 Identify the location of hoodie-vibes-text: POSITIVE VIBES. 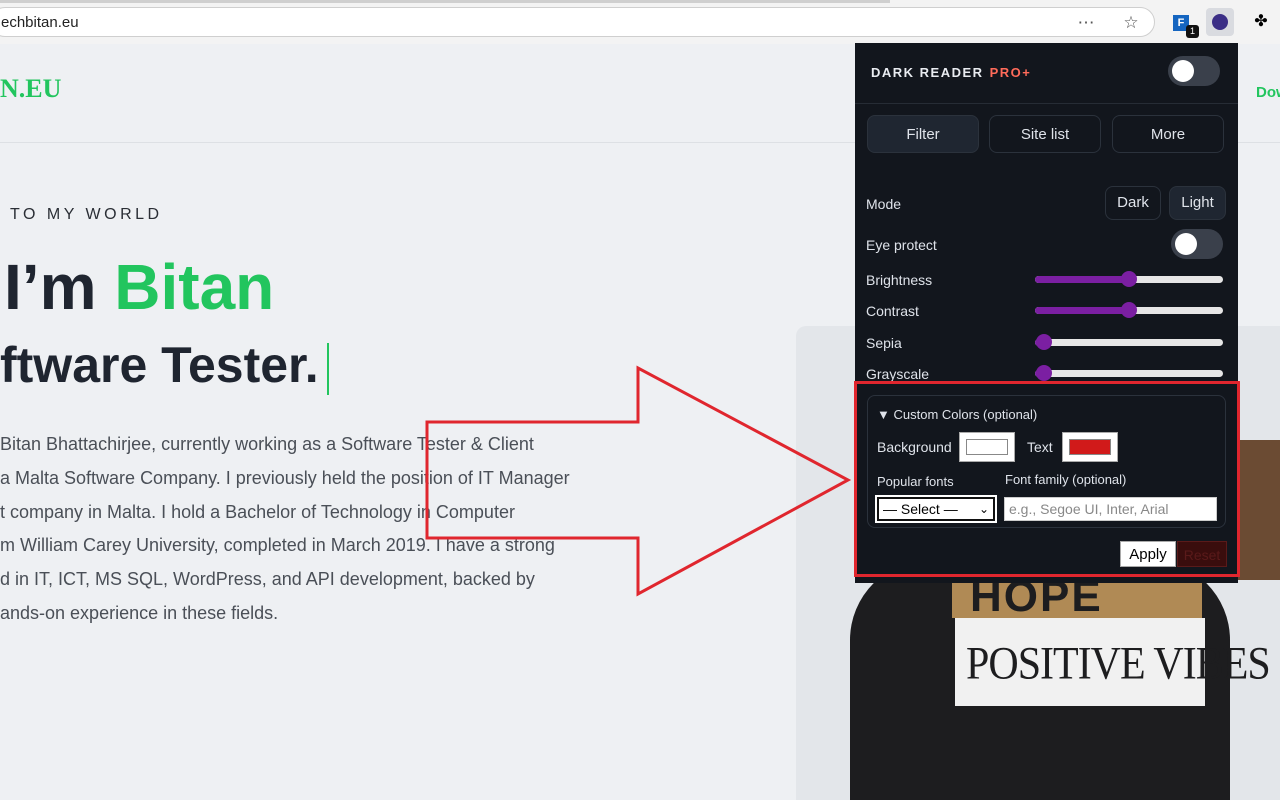
(1118, 664).